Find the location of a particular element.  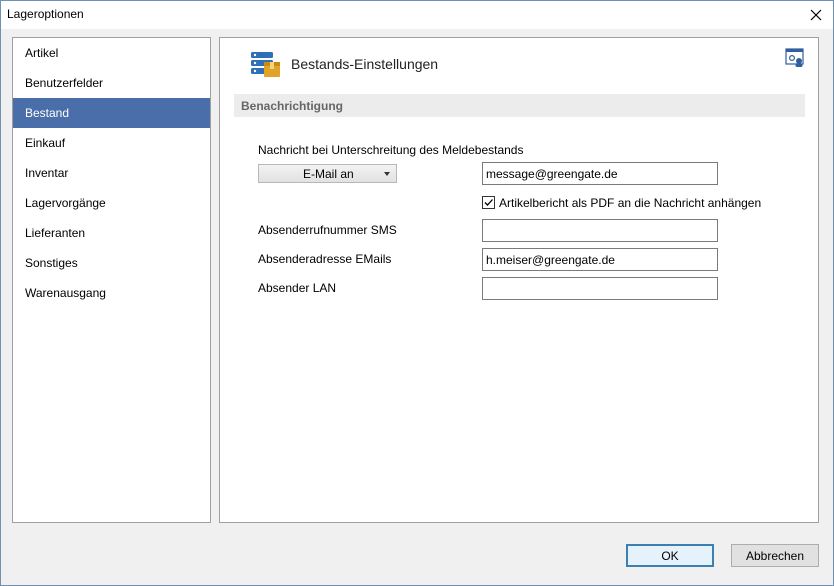

nav-item-einkauf: Einkauf is located at coordinates (111, 143).